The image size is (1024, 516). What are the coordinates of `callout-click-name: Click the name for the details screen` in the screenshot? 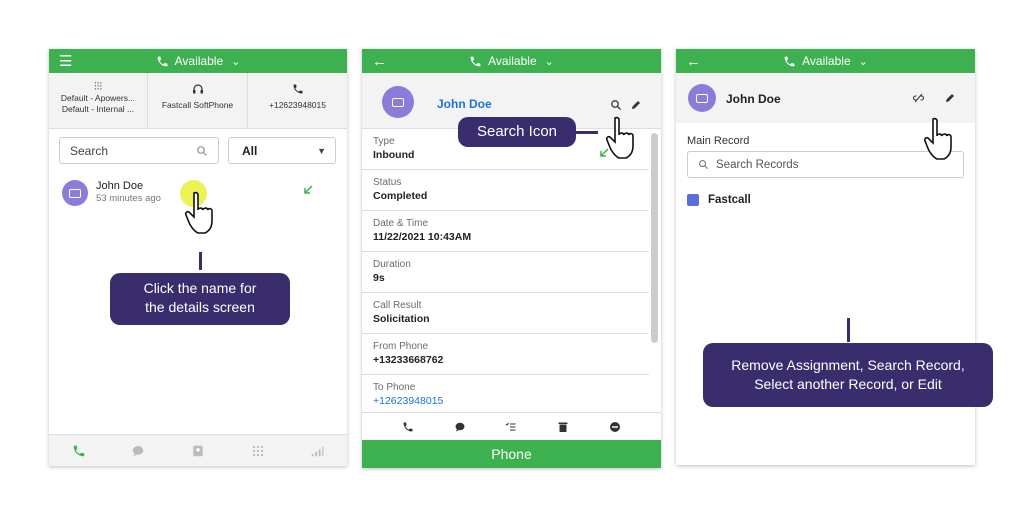 It's located at (200, 299).